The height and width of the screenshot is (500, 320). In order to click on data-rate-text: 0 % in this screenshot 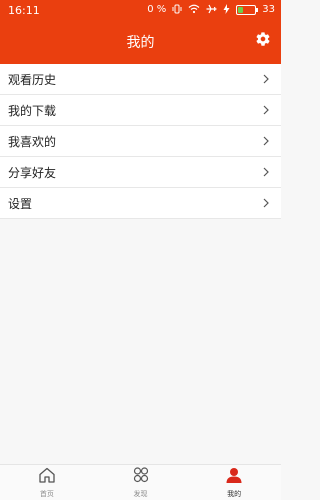, I will do `click(157, 9)`.